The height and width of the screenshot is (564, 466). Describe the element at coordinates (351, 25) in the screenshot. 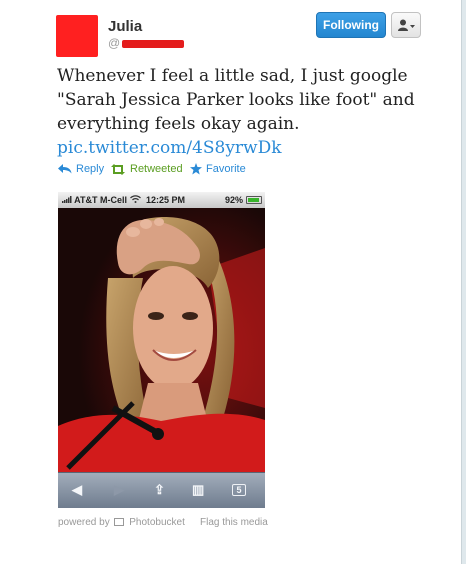

I see `following-button: Following` at that location.